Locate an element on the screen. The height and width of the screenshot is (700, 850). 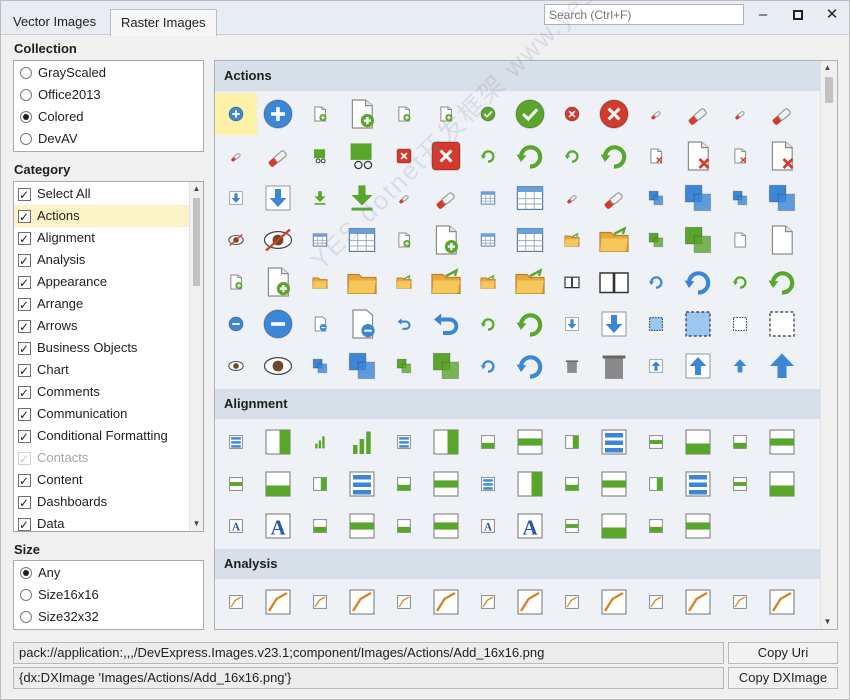
sync-large-icon is located at coordinates (530, 366).